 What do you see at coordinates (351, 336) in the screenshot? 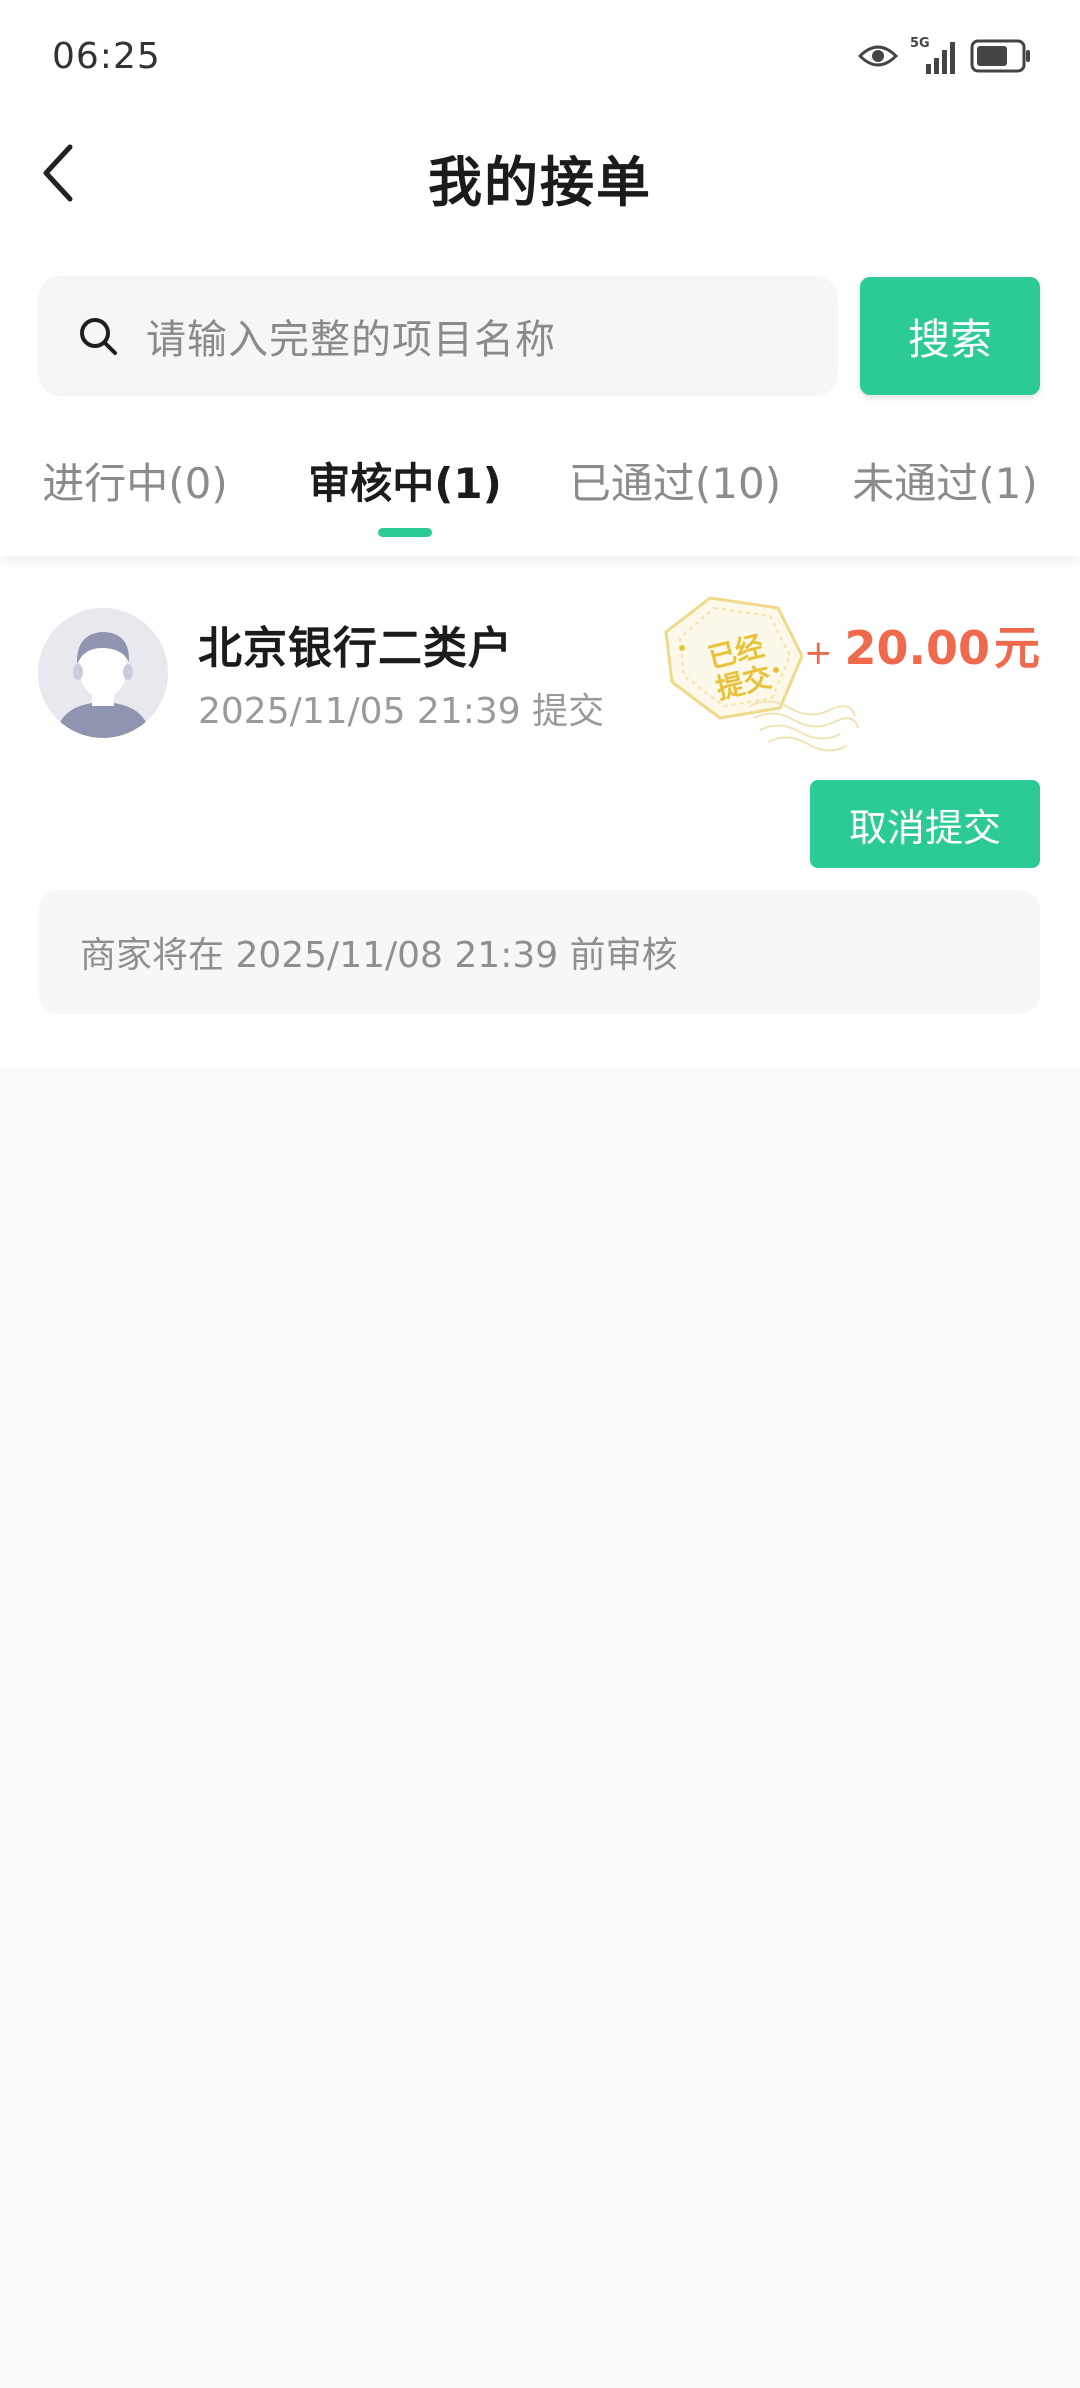
I see `search-input: 请输入完整的项目名称` at bounding box center [351, 336].